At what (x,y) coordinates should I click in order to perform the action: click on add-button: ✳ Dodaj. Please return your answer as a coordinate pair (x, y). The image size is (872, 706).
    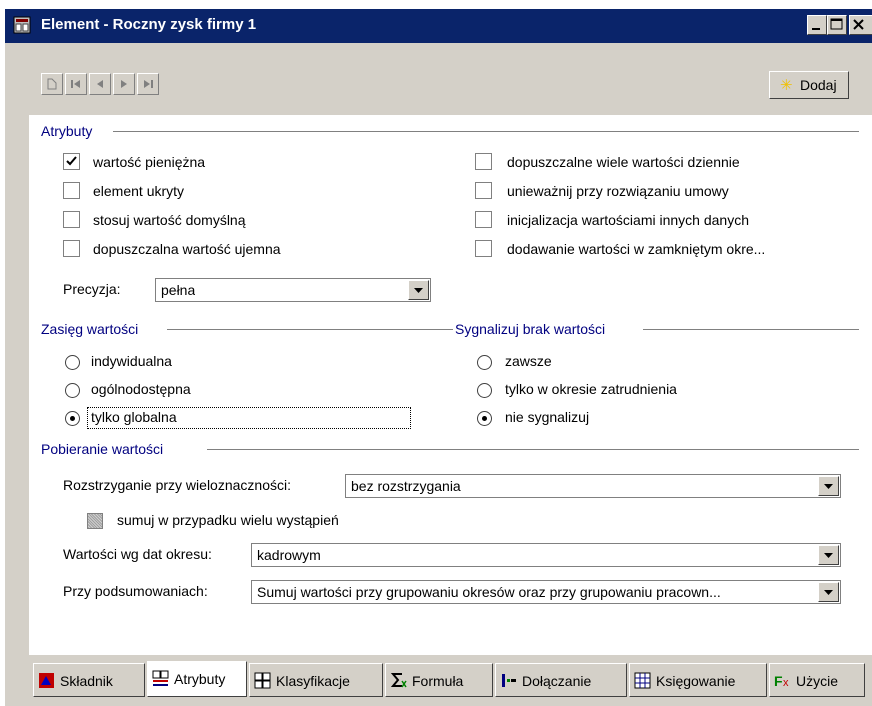
    Looking at the image, I should click on (809, 85).